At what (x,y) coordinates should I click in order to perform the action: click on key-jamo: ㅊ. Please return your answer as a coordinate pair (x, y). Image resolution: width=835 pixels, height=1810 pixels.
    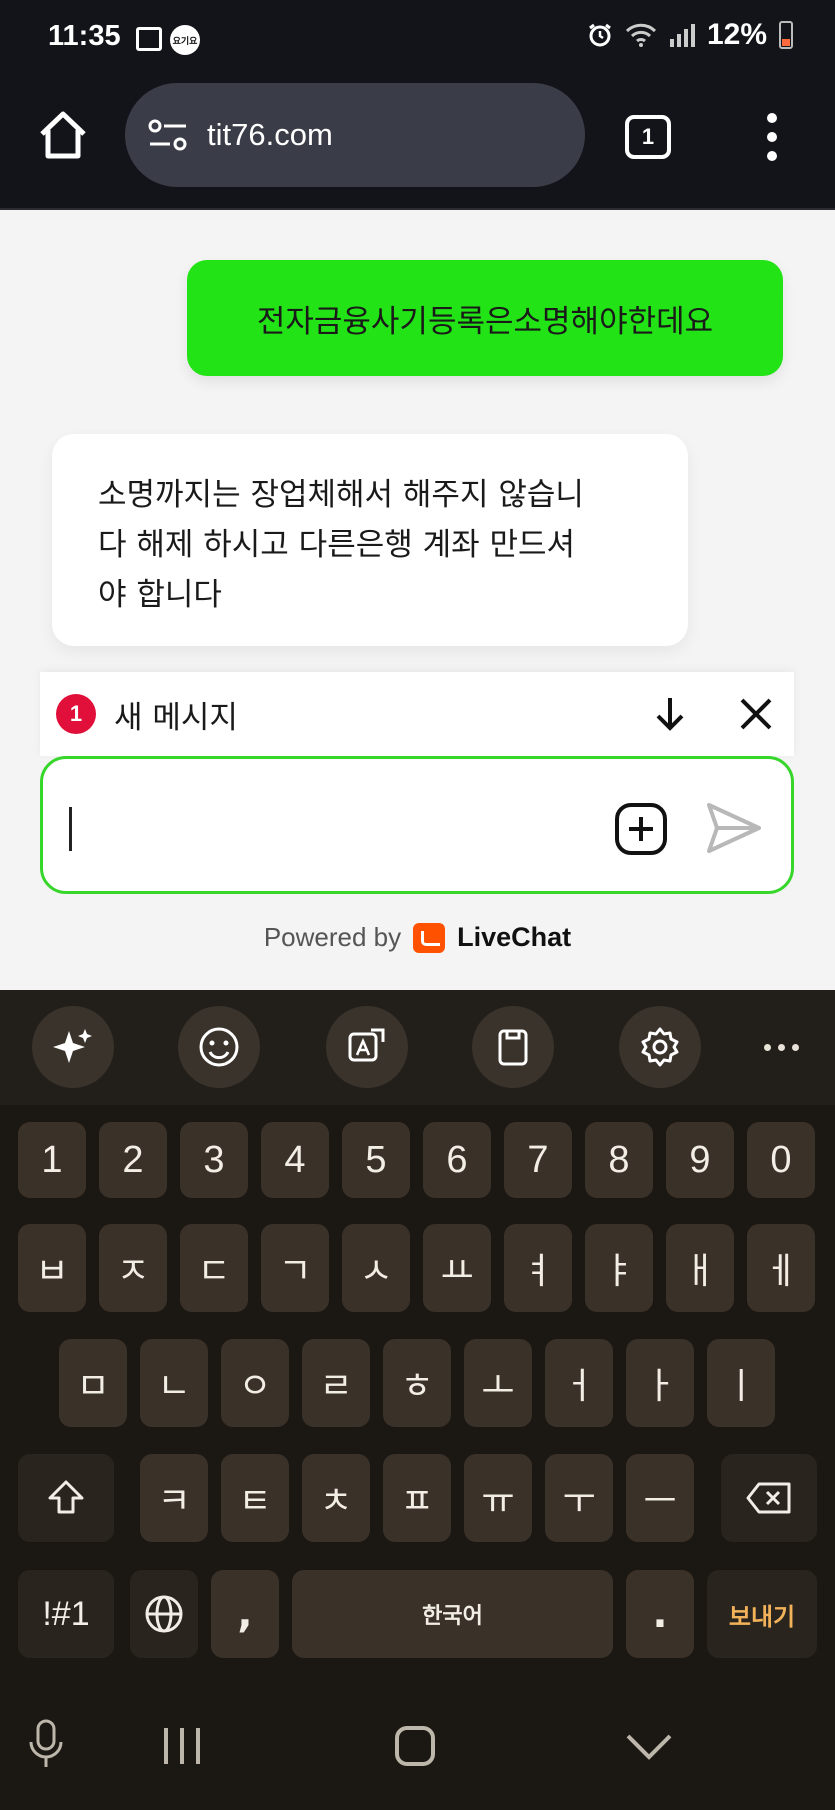
    Looking at the image, I should click on (336, 1498).